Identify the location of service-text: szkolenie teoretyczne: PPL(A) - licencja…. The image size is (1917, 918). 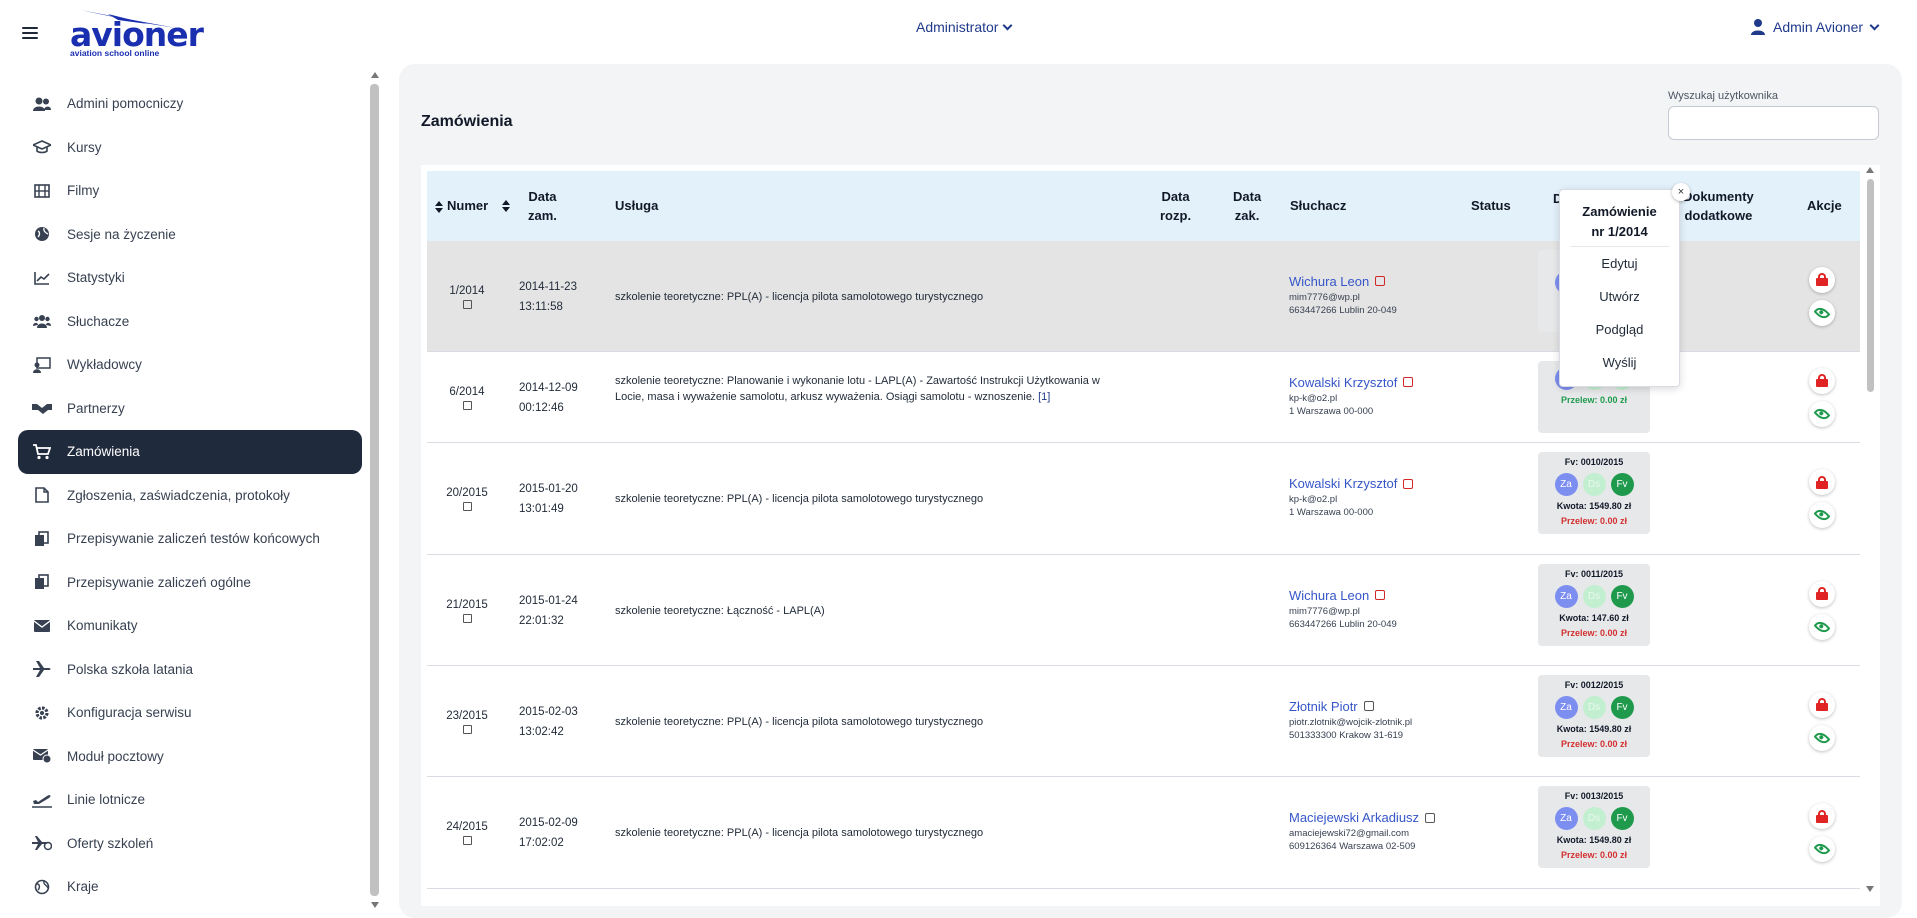
(799, 499).